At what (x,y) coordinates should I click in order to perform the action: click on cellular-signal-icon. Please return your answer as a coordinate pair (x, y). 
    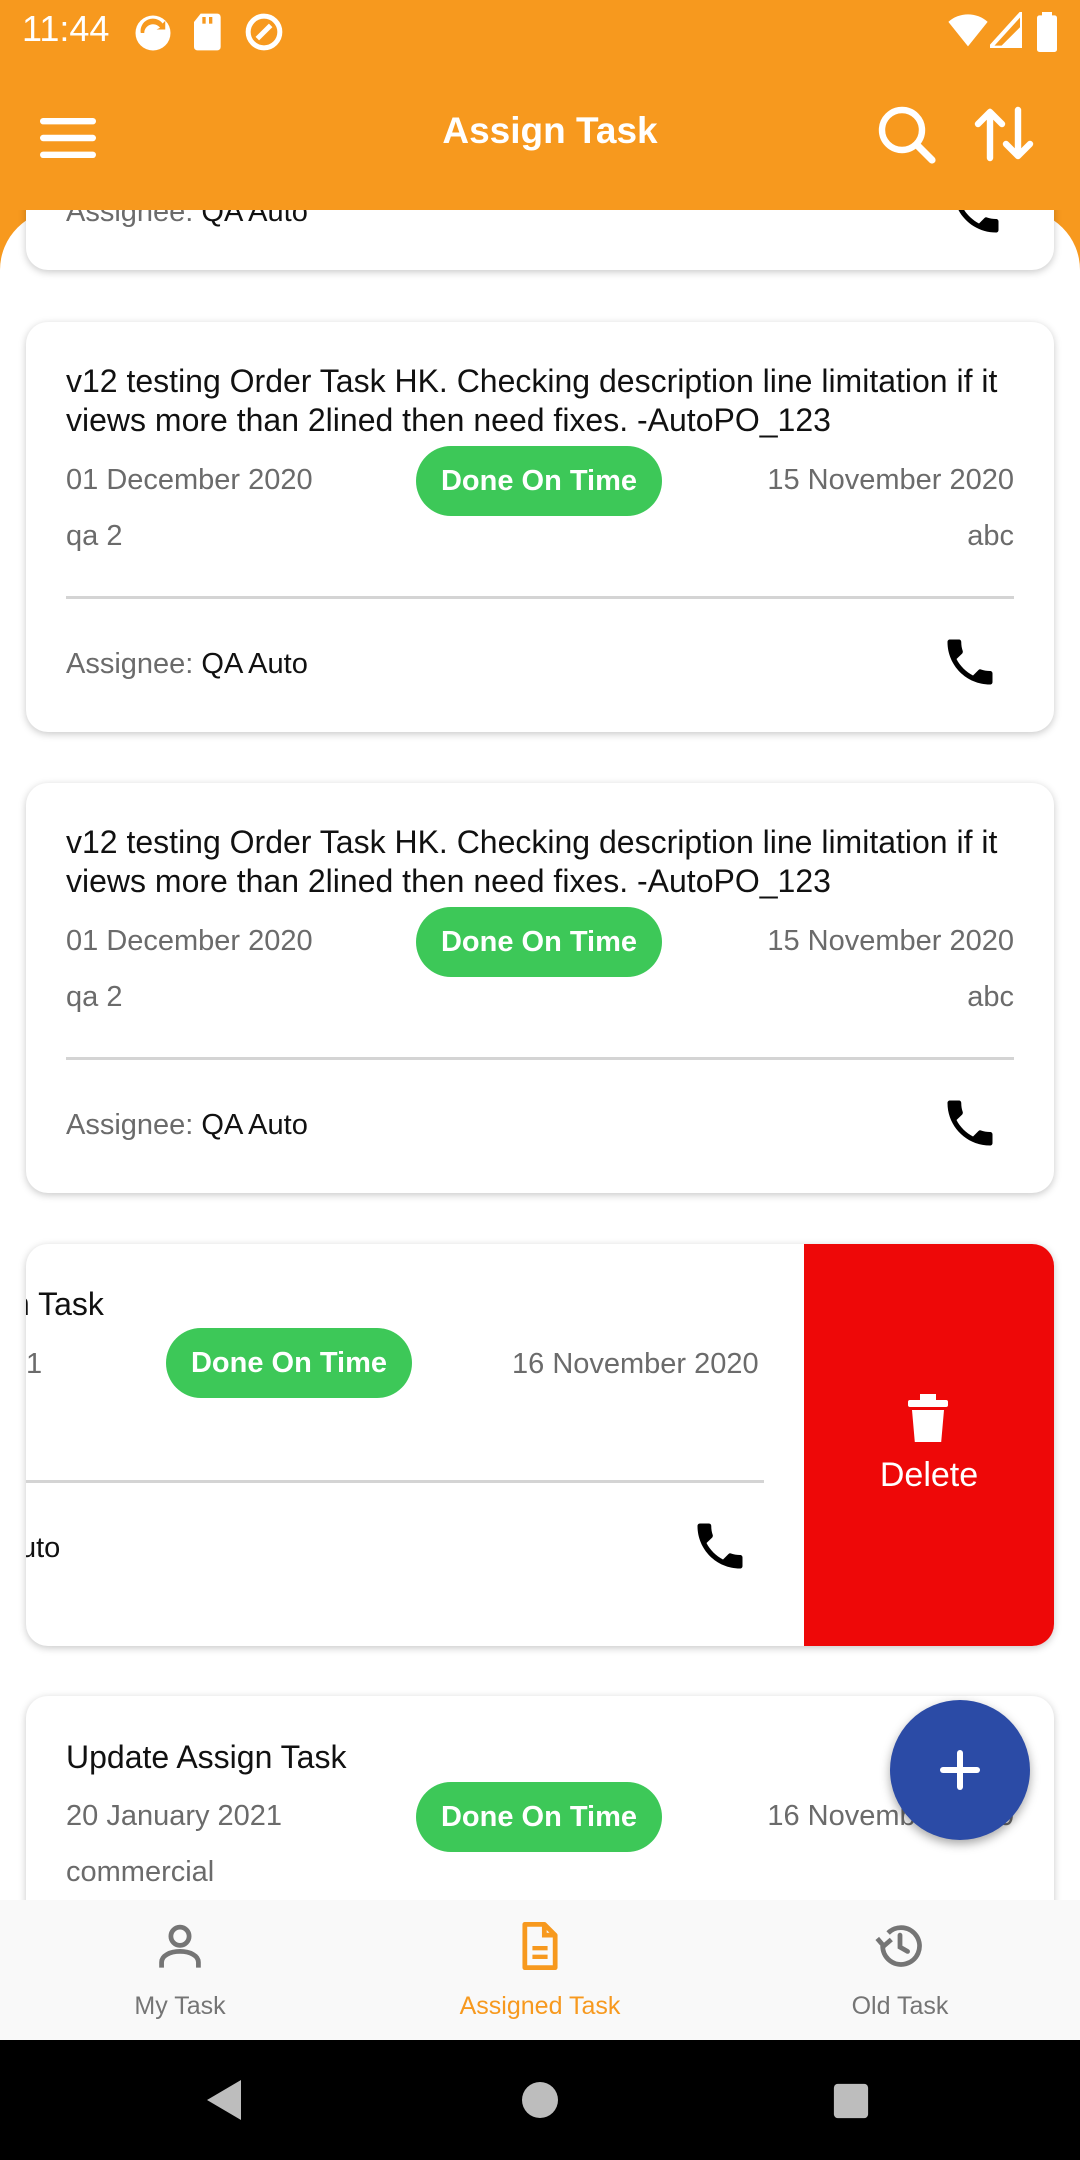
    Looking at the image, I should click on (1006, 30).